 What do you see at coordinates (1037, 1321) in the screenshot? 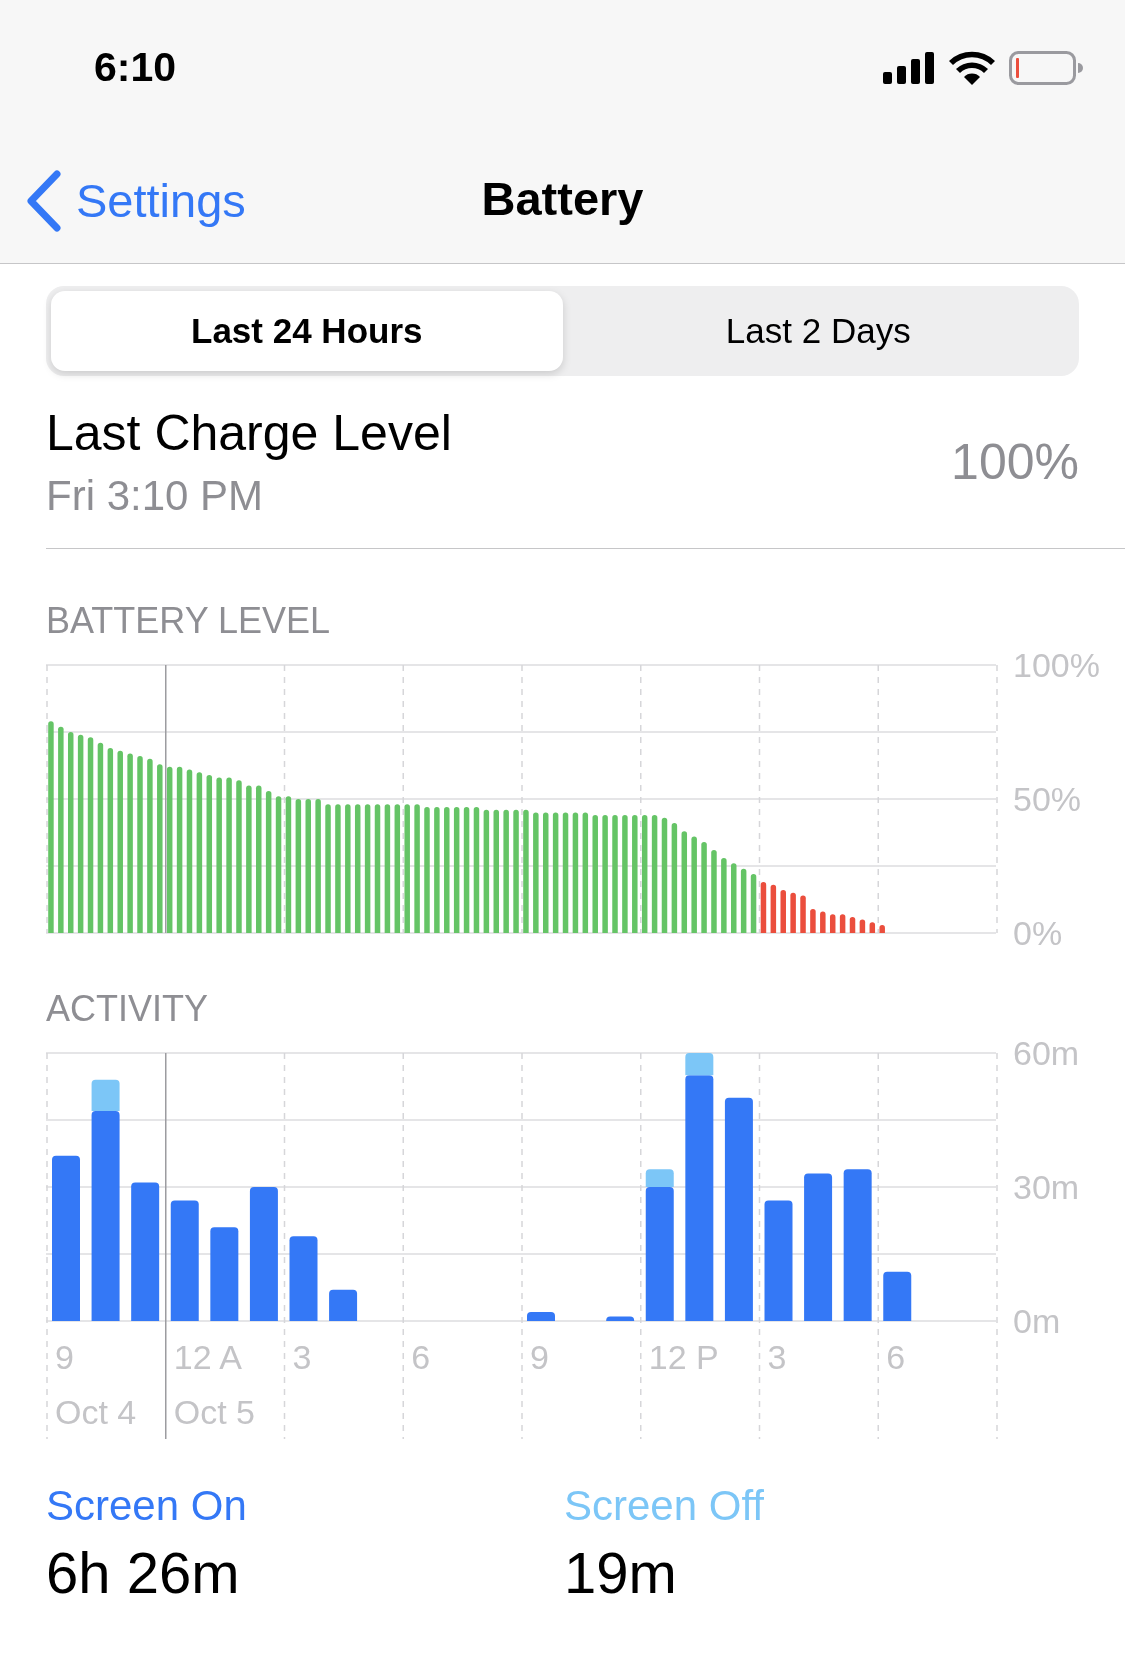
I see `axis-tick-label: 0m` at bounding box center [1037, 1321].